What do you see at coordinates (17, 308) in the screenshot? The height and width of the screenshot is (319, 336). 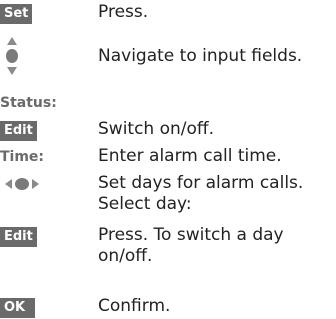 I see `ok-softkey: OK` at bounding box center [17, 308].